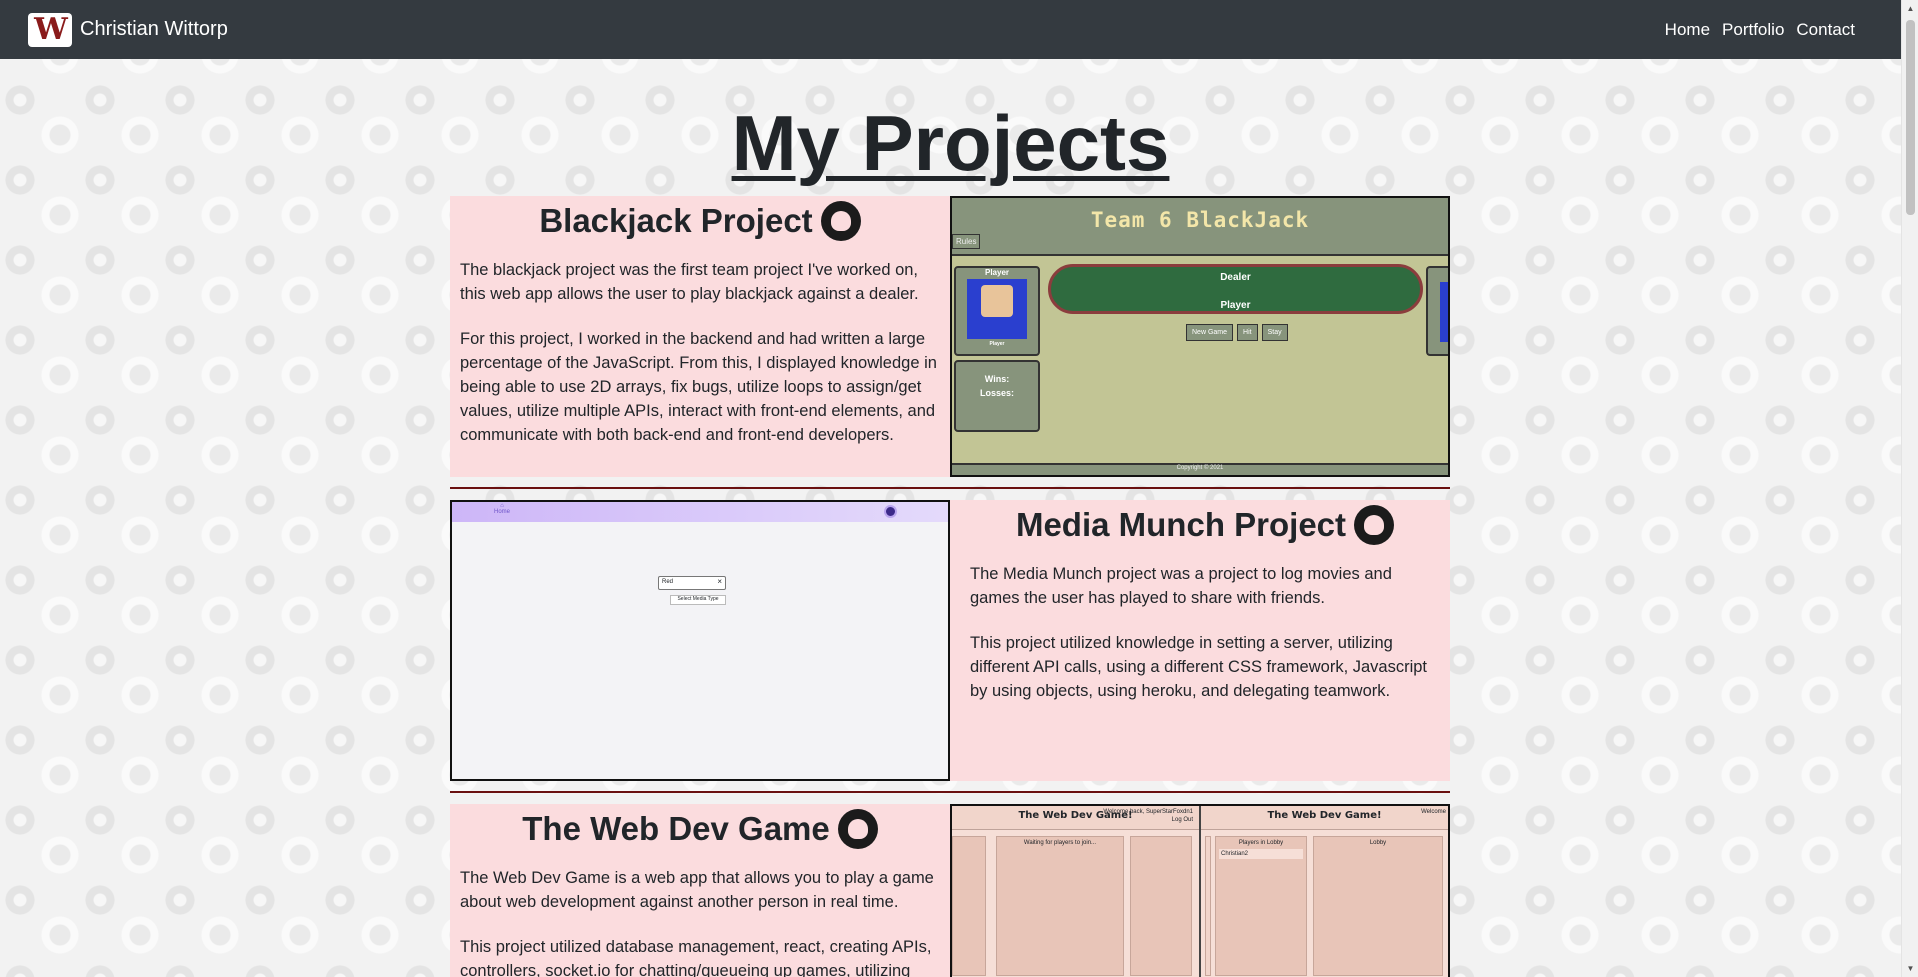 This screenshot has height=977, width=1918. What do you see at coordinates (1208, 906) in the screenshot?
I see `wd-game-rules` at bounding box center [1208, 906].